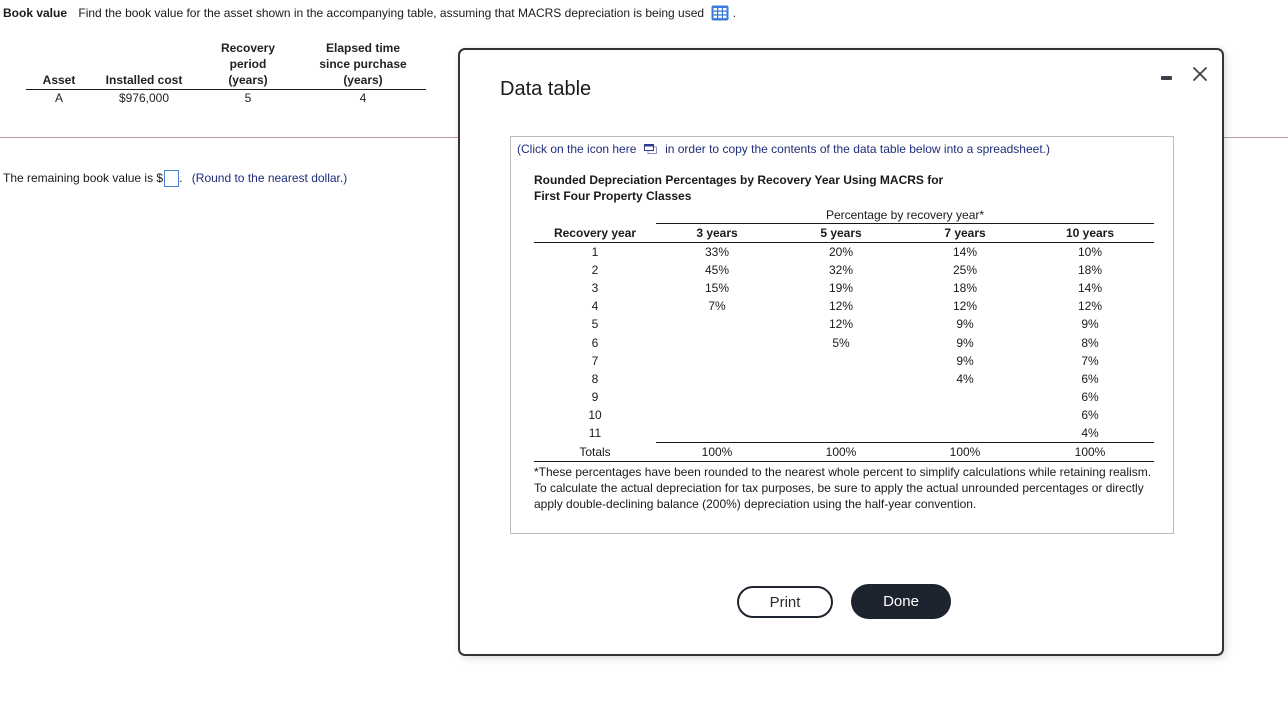 The height and width of the screenshot is (718, 1288). Describe the element at coordinates (595, 378) in the screenshot. I see `recovery-year-cell: 8` at that location.